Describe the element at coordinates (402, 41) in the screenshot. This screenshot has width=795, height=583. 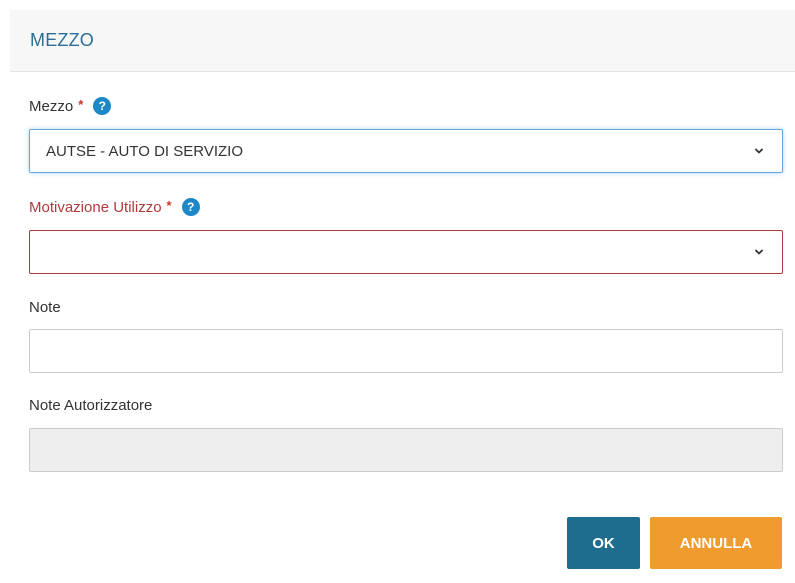
I see `dialog-header: MEZZO` at that location.